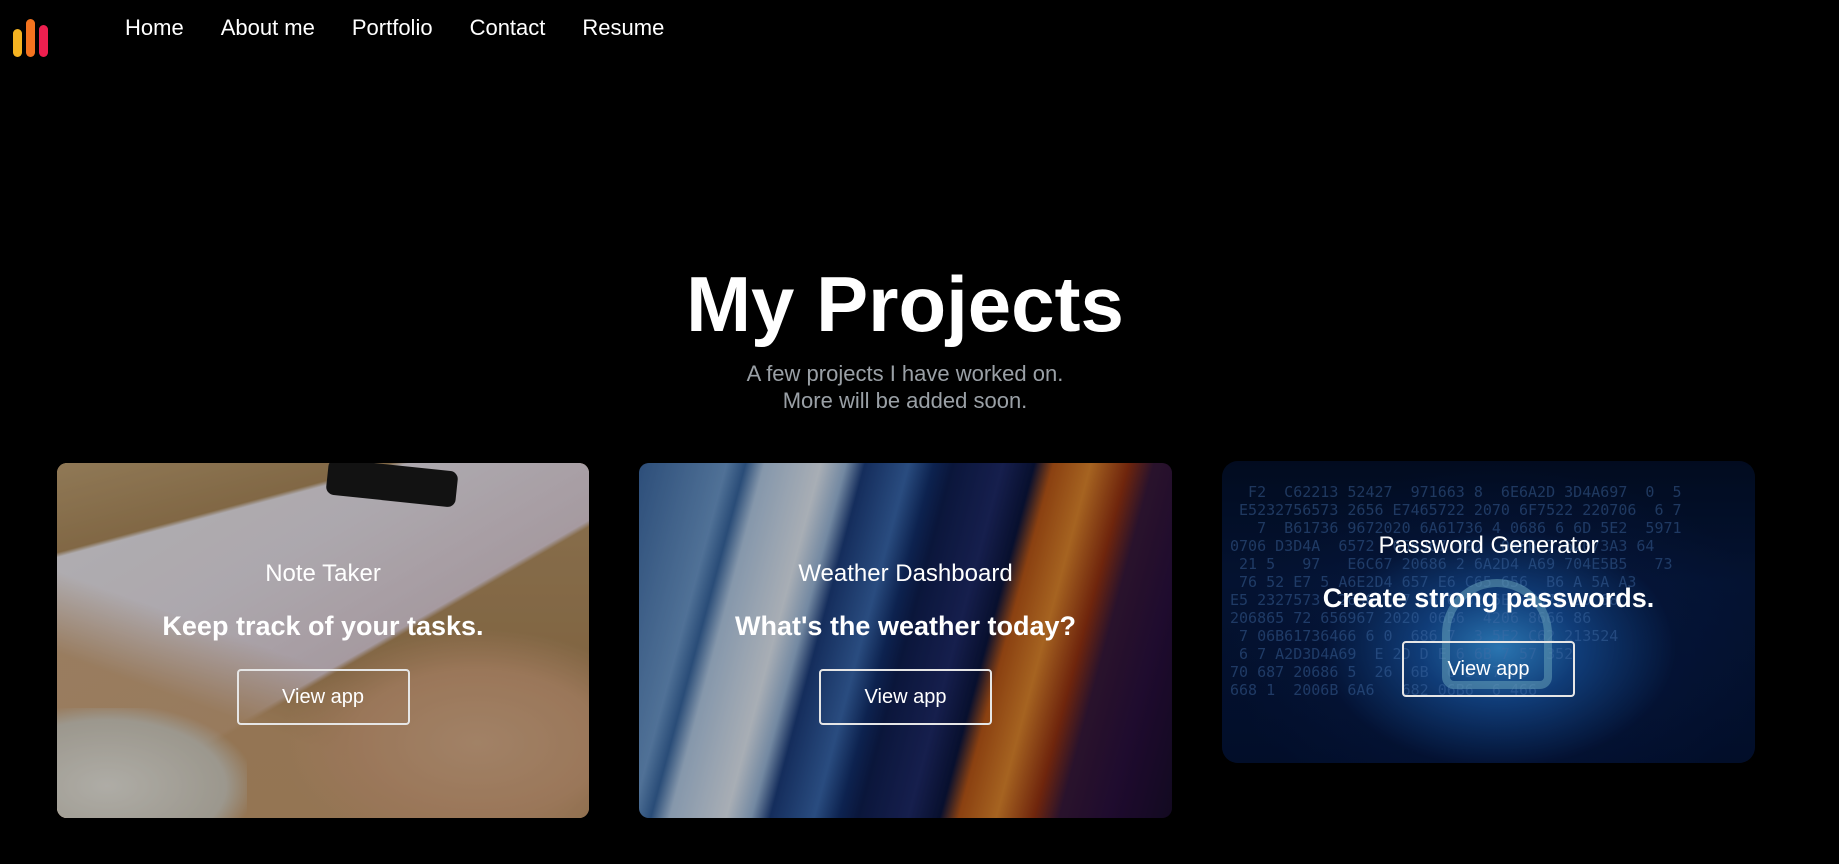  Describe the element at coordinates (268, 28) in the screenshot. I see `nav-about-me: About me` at that location.